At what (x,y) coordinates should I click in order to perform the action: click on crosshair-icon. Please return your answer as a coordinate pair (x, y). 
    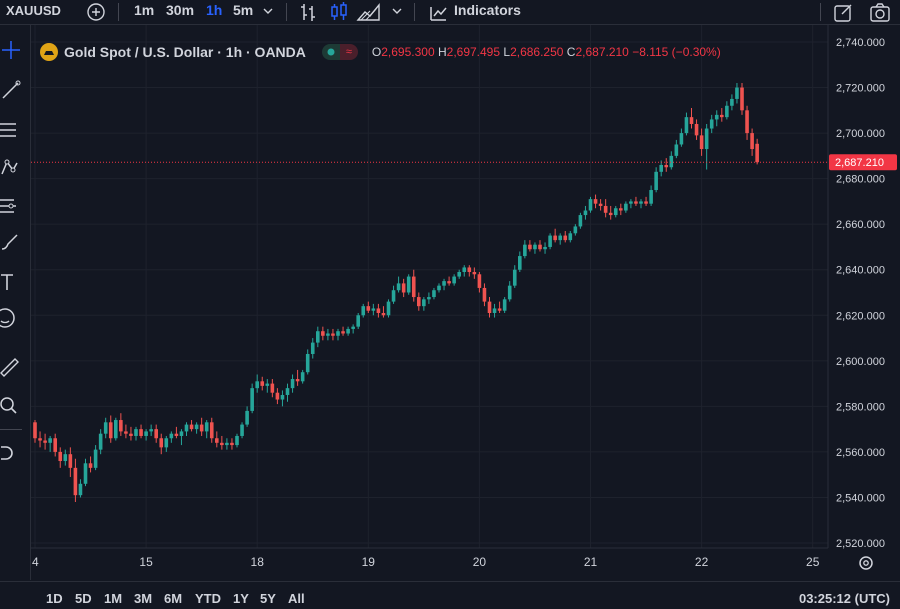
    Looking at the image, I should click on (11, 52).